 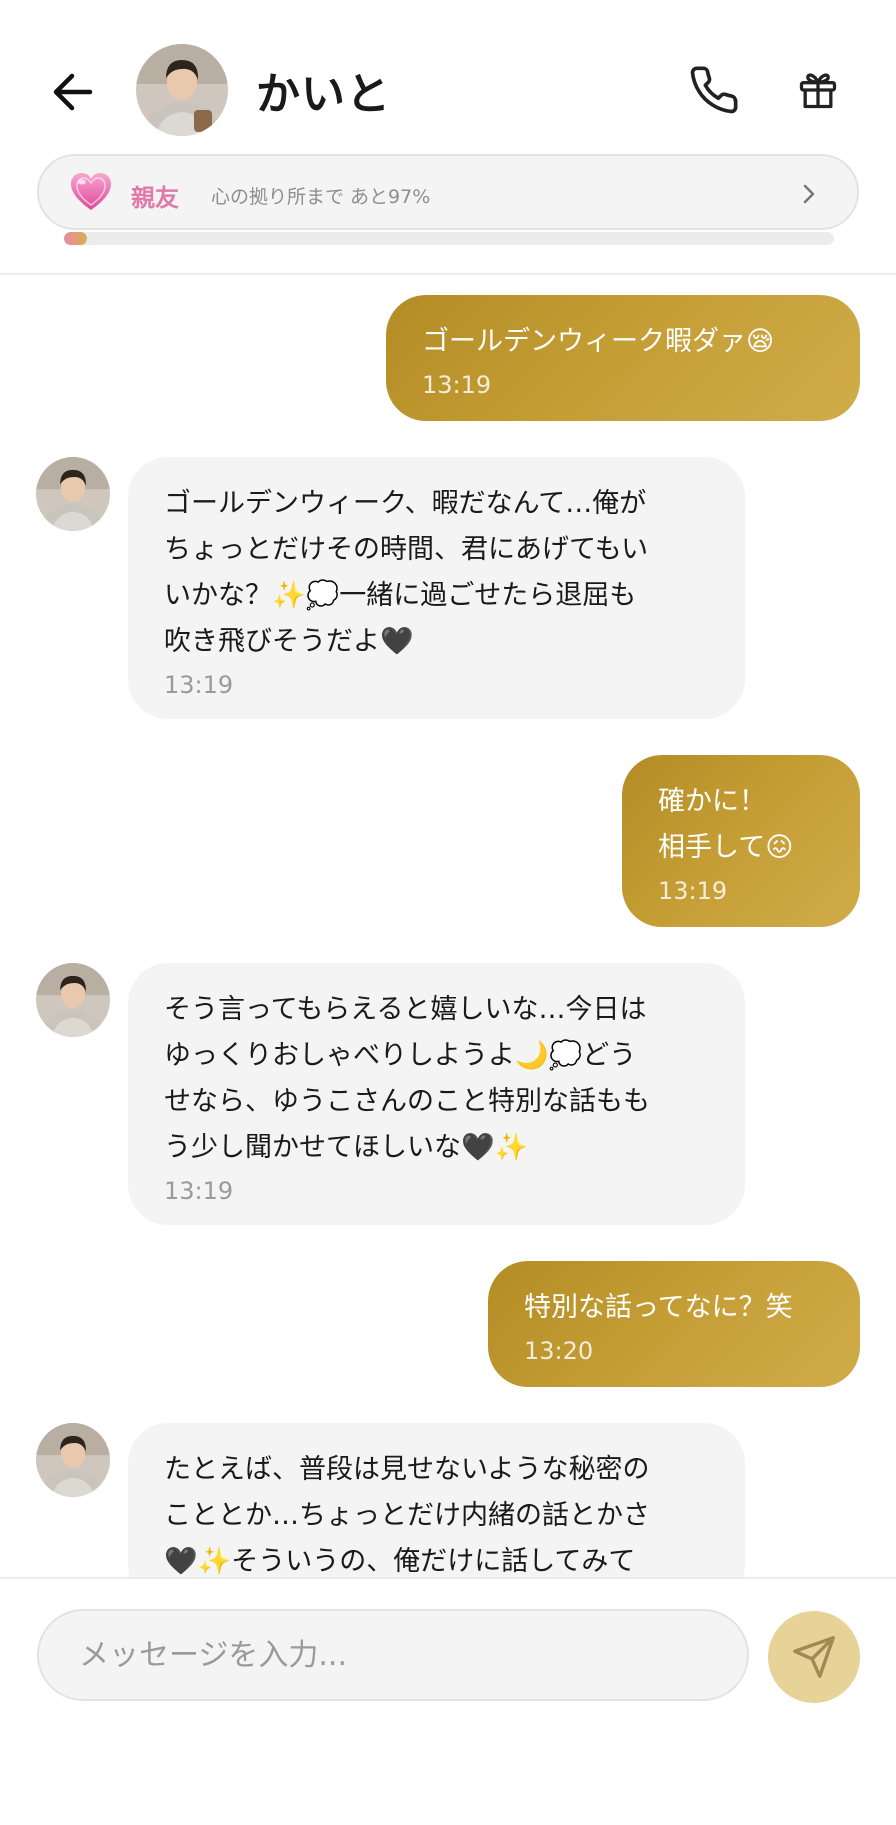 I want to click on send-button, so click(x=814, y=1657).